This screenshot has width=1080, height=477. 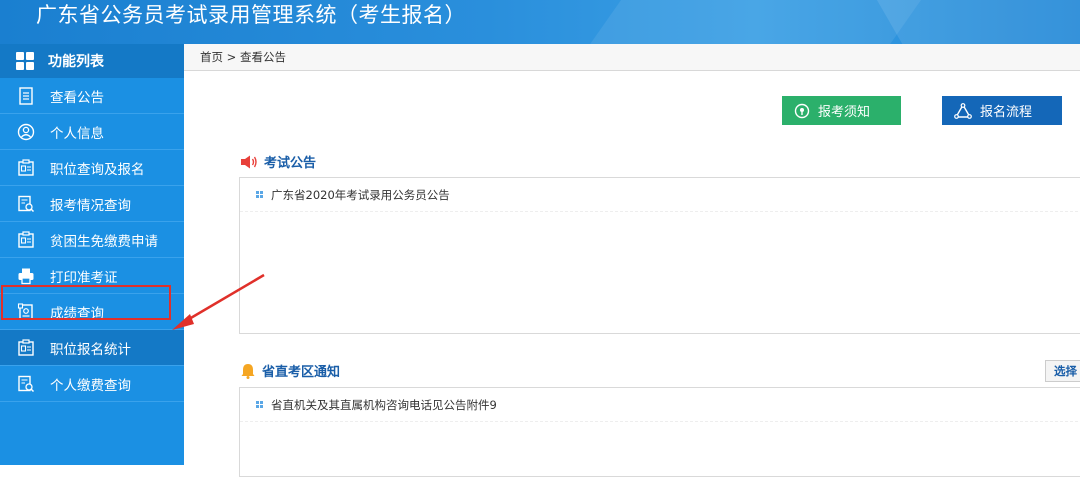 I want to click on district-notice-label: 省直考区通知, so click(x=301, y=372).